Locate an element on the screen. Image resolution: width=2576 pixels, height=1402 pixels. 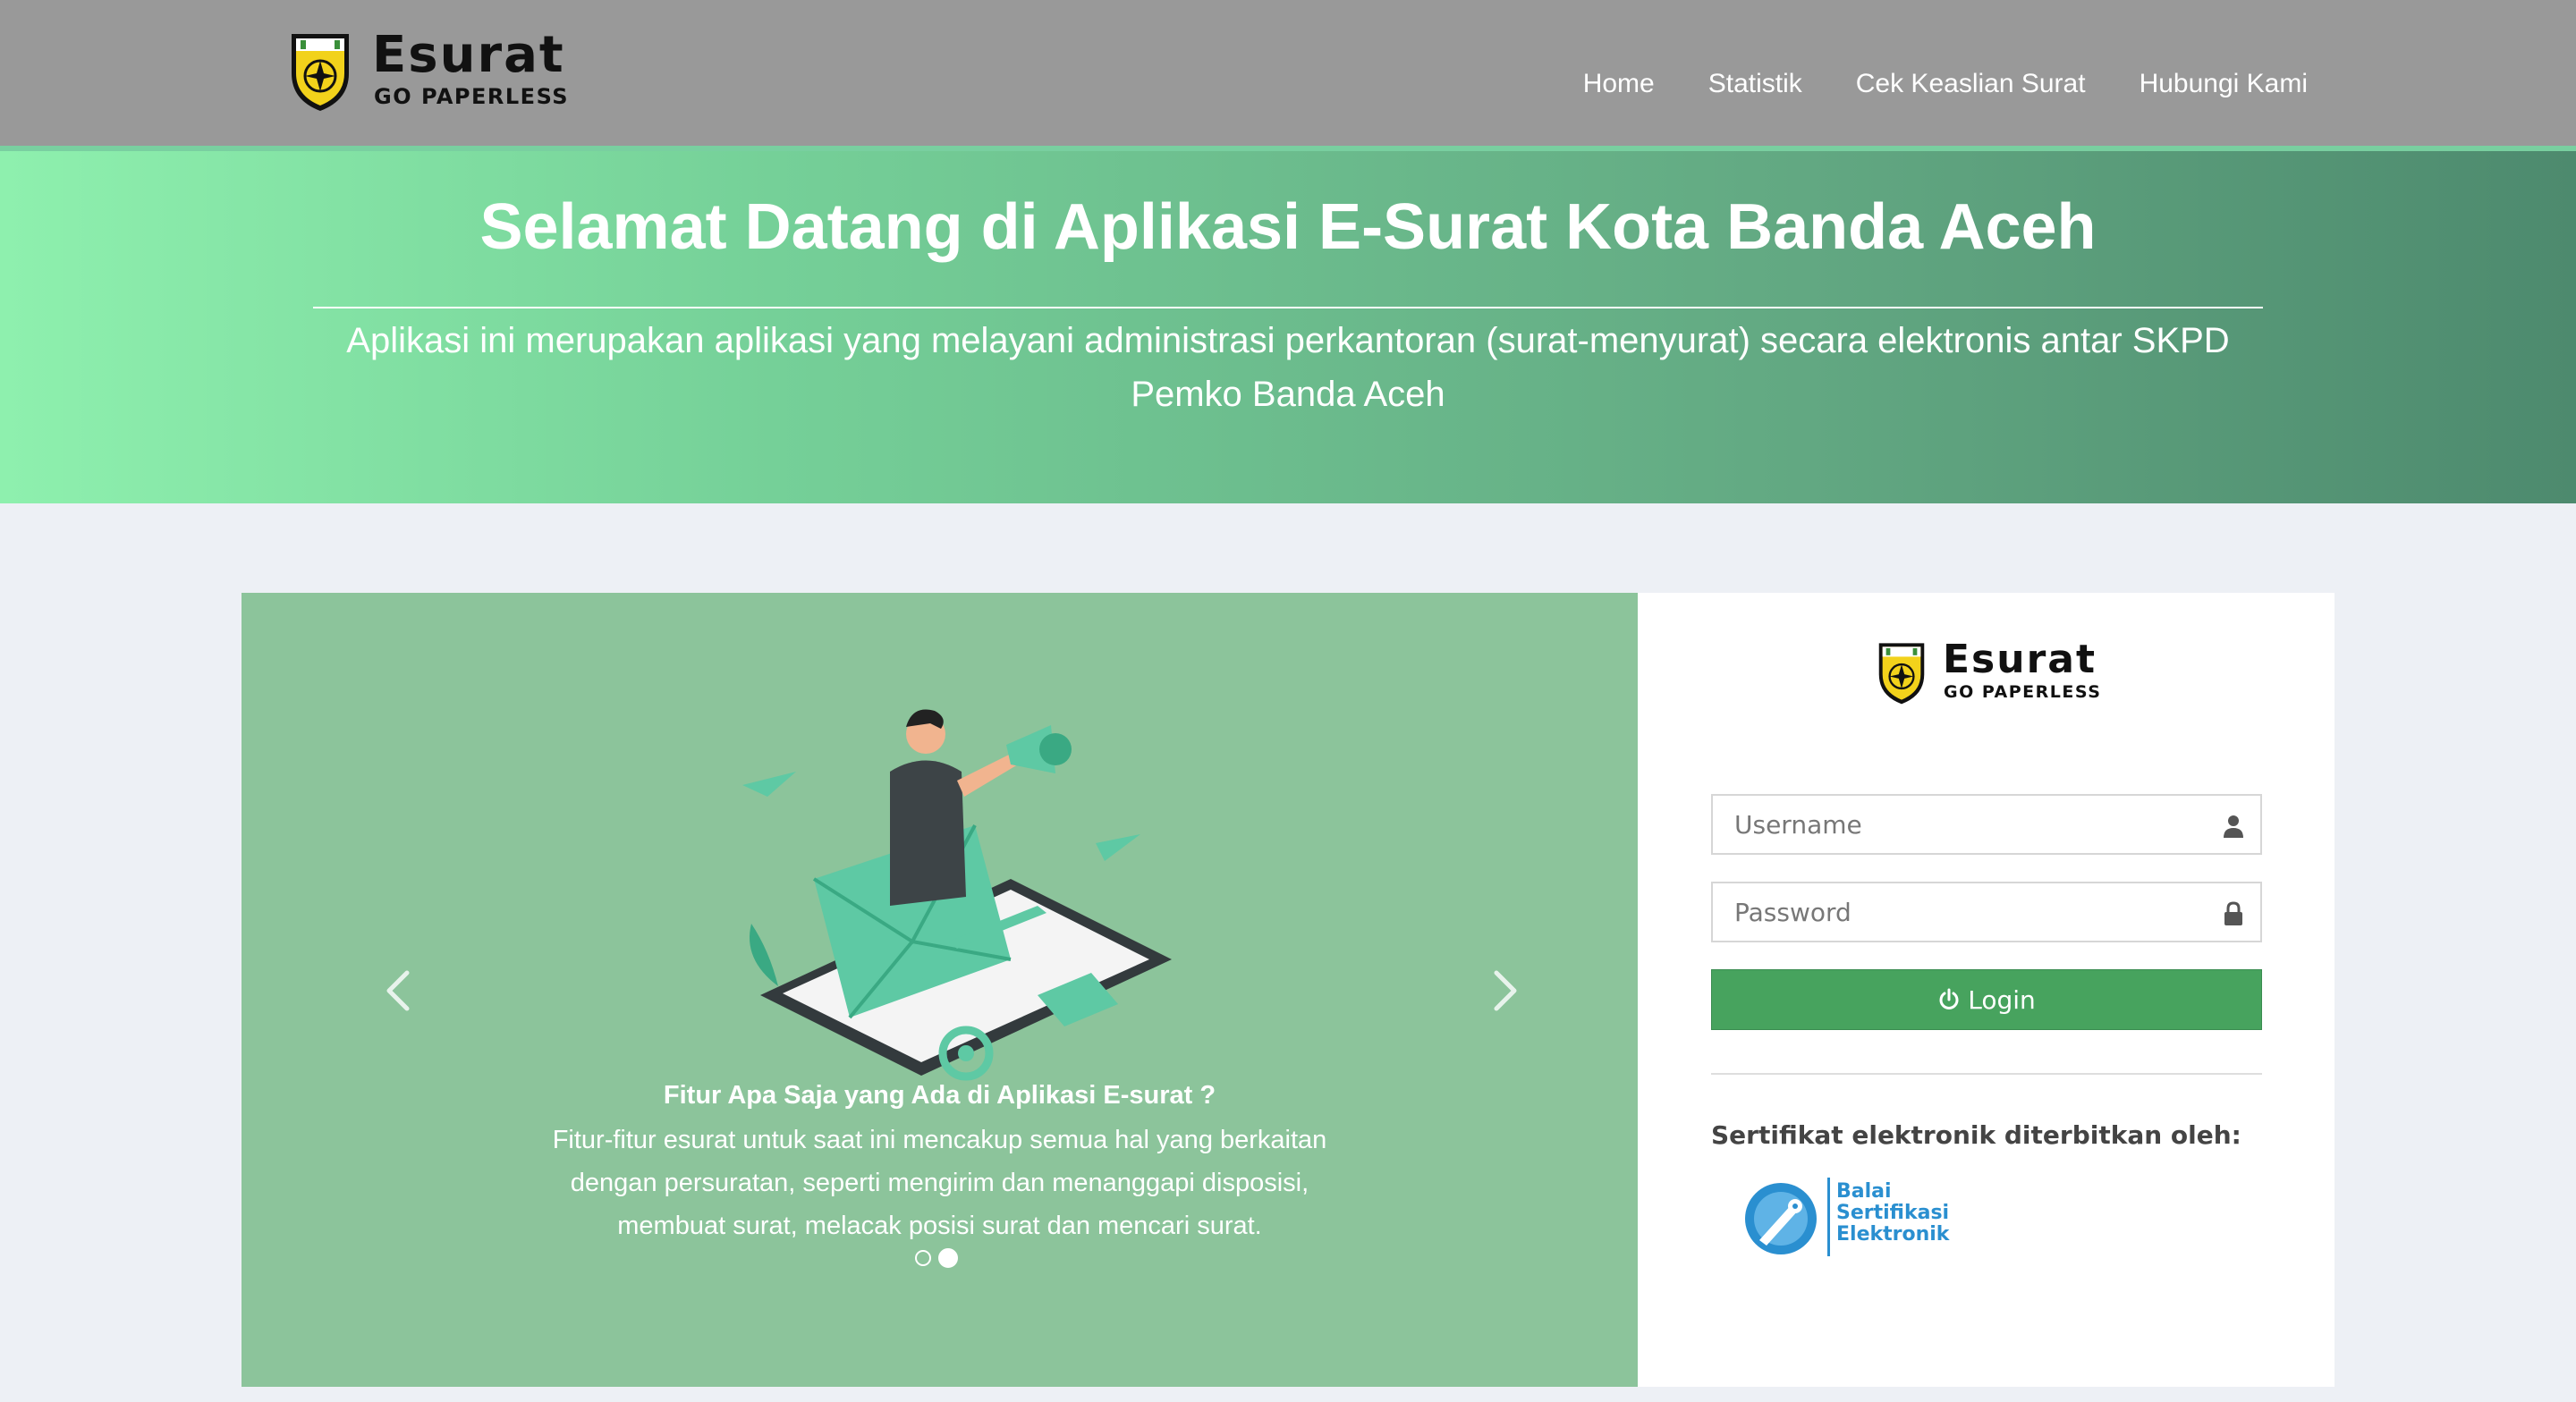
password-field is located at coordinates (1986, 912).